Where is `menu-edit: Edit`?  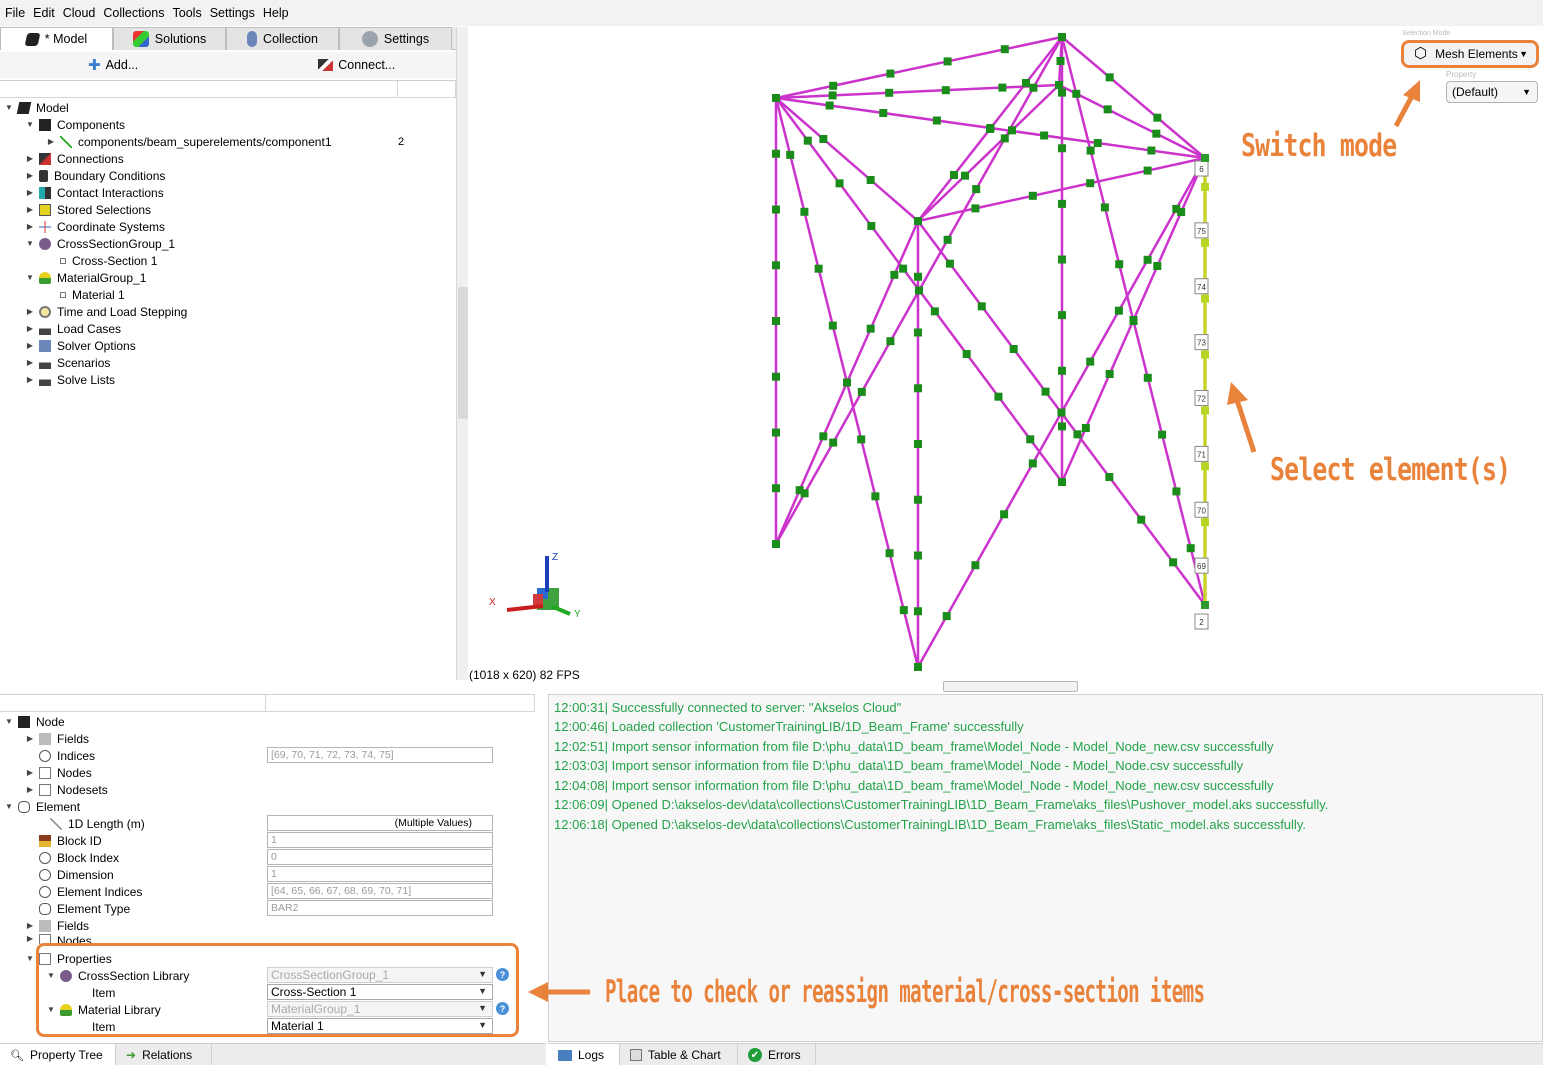
menu-edit: Edit is located at coordinates (47, 13).